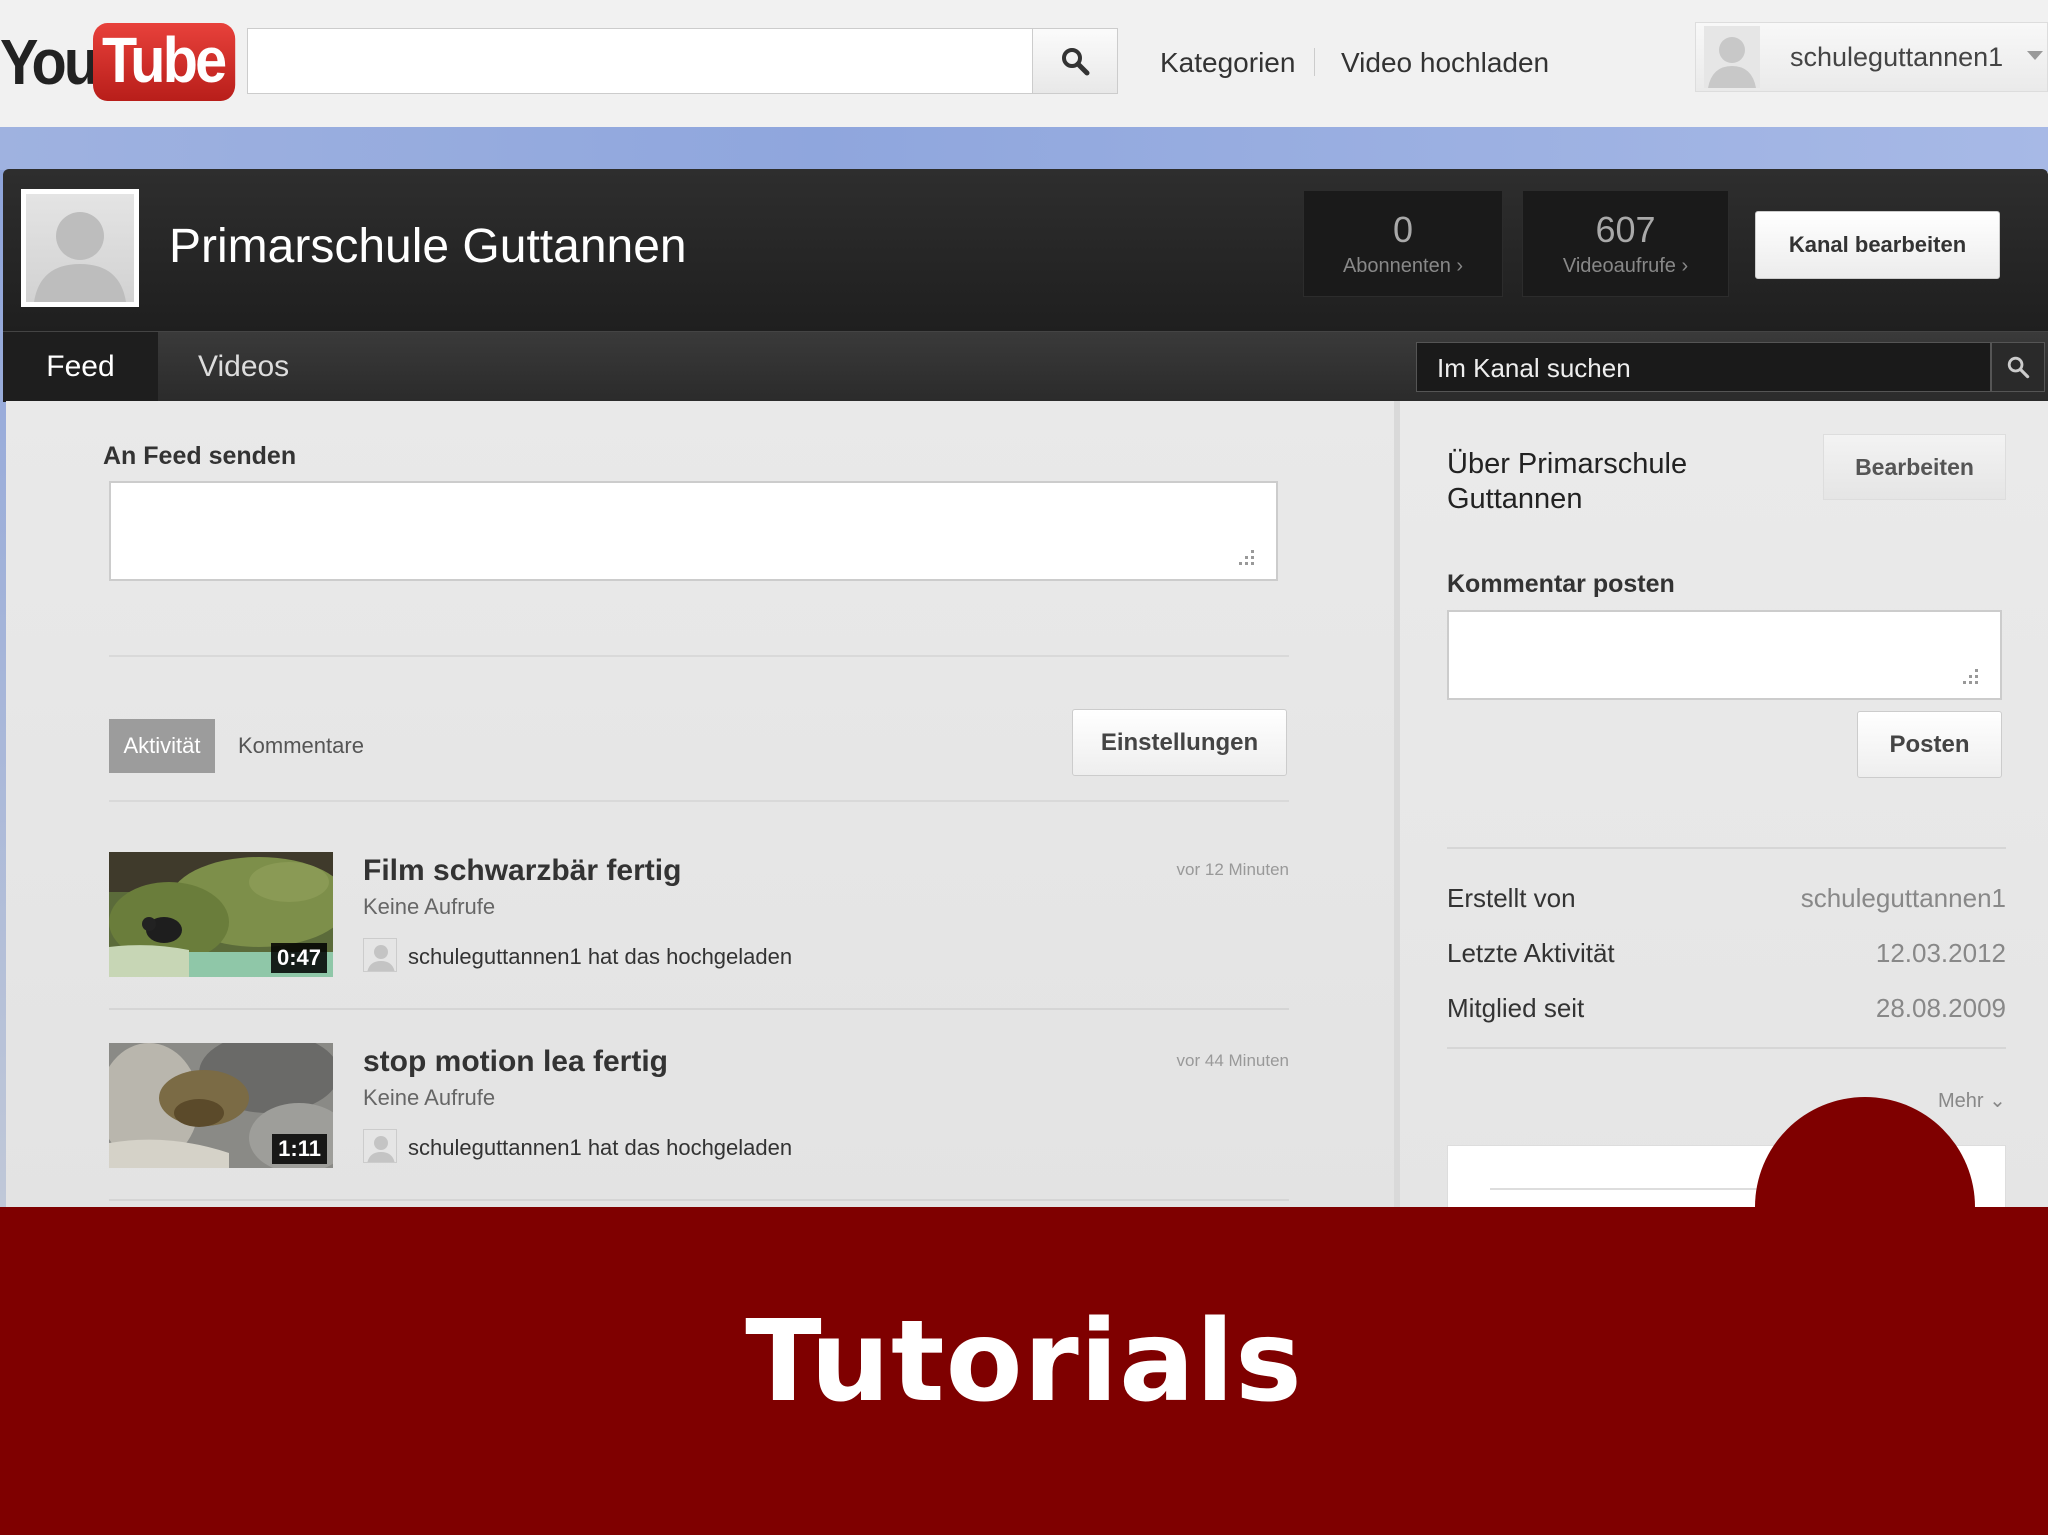  Describe the element at coordinates (1025, 366) in the screenshot. I see `channel-nav: Feed Videos Im Kanal suchen` at that location.